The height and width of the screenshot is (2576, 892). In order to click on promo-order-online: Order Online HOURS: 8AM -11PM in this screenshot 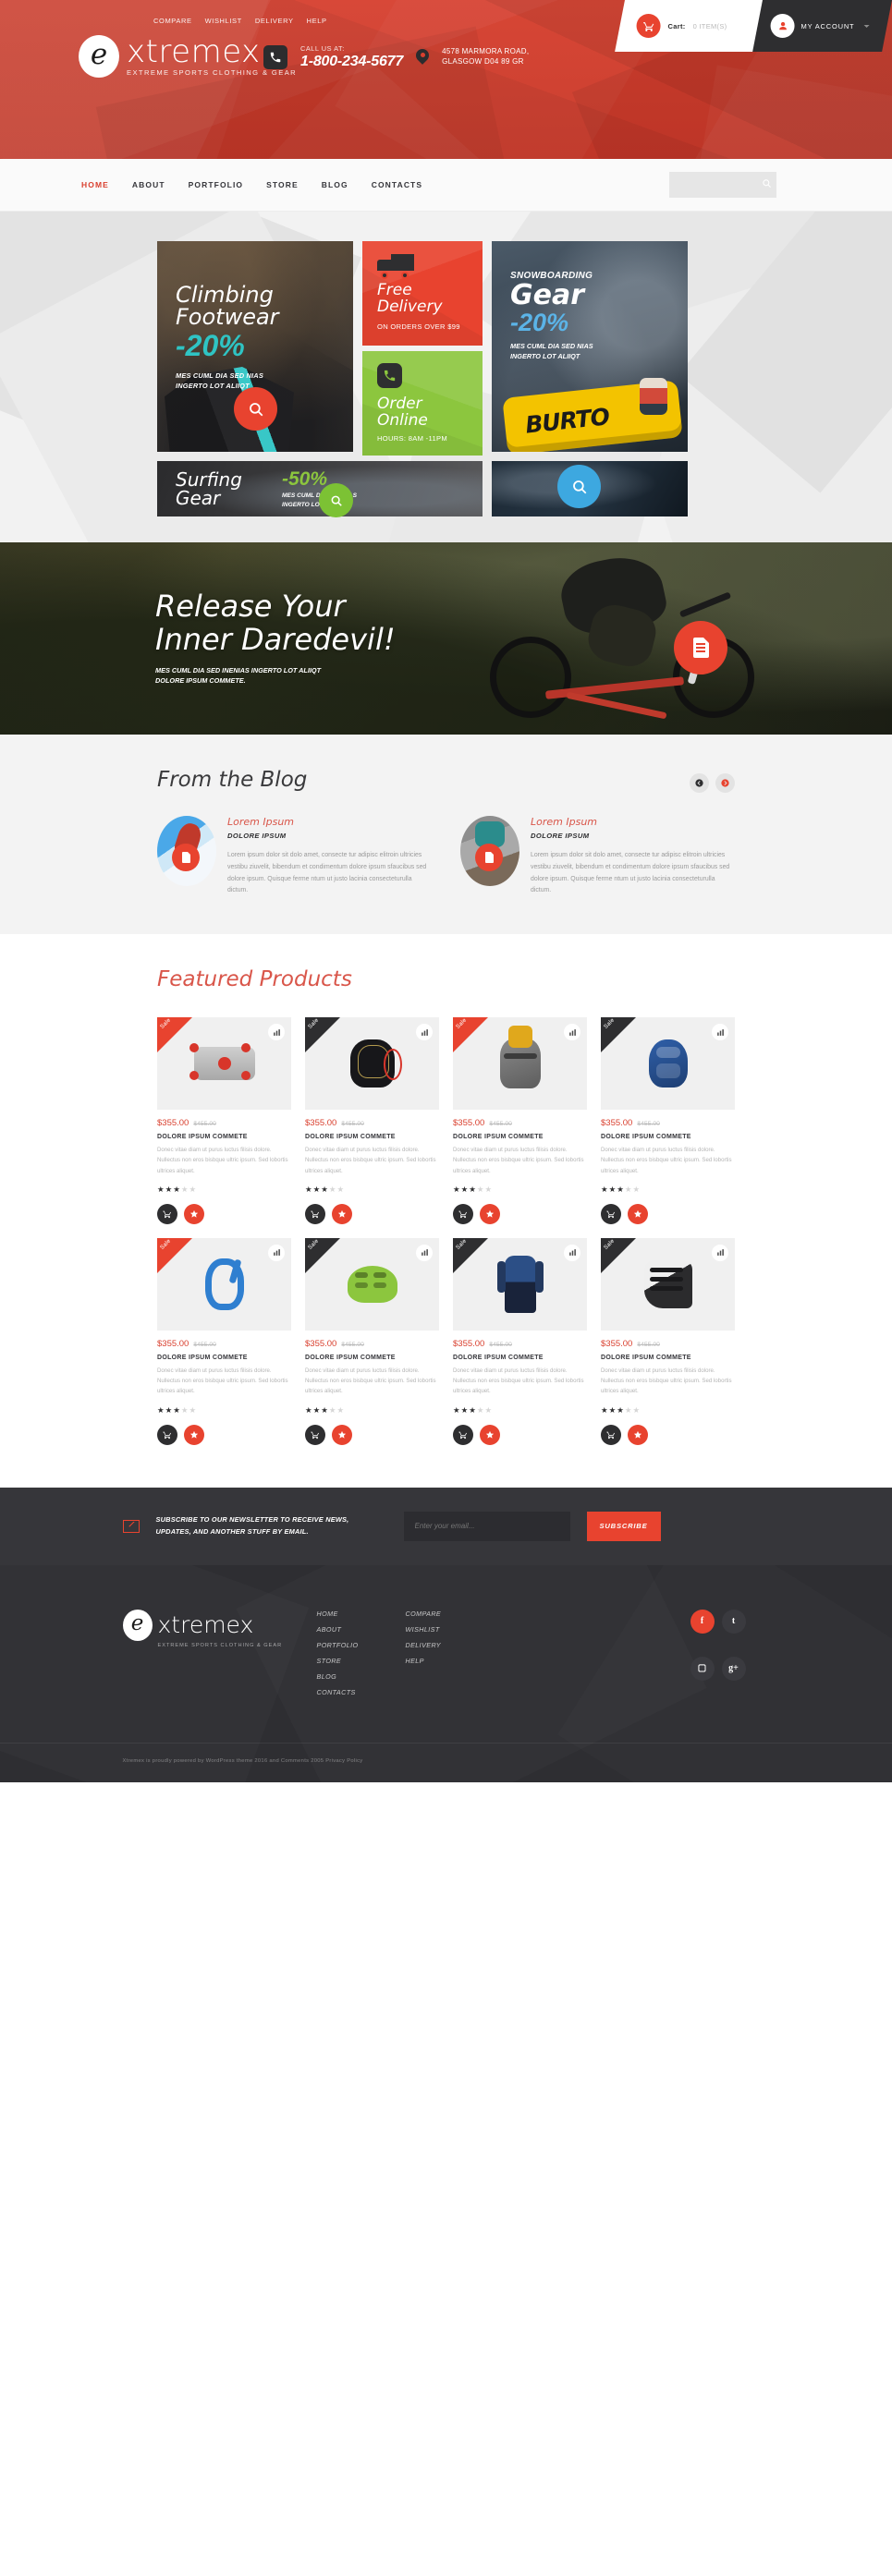, I will do `click(422, 403)`.